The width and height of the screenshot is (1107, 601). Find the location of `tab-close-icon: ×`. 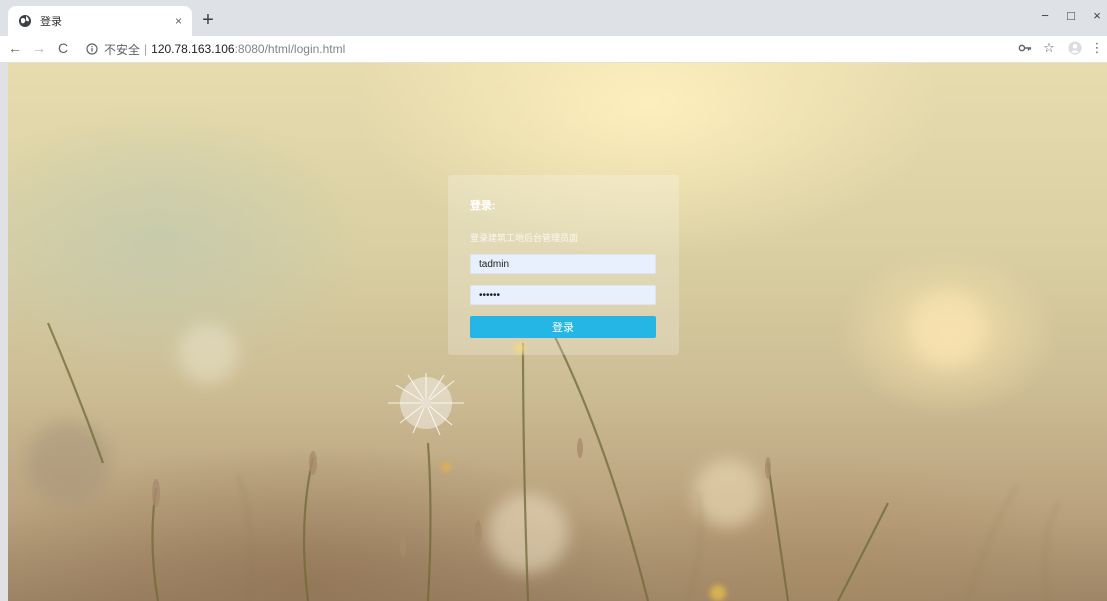

tab-close-icon: × is located at coordinates (178, 21).